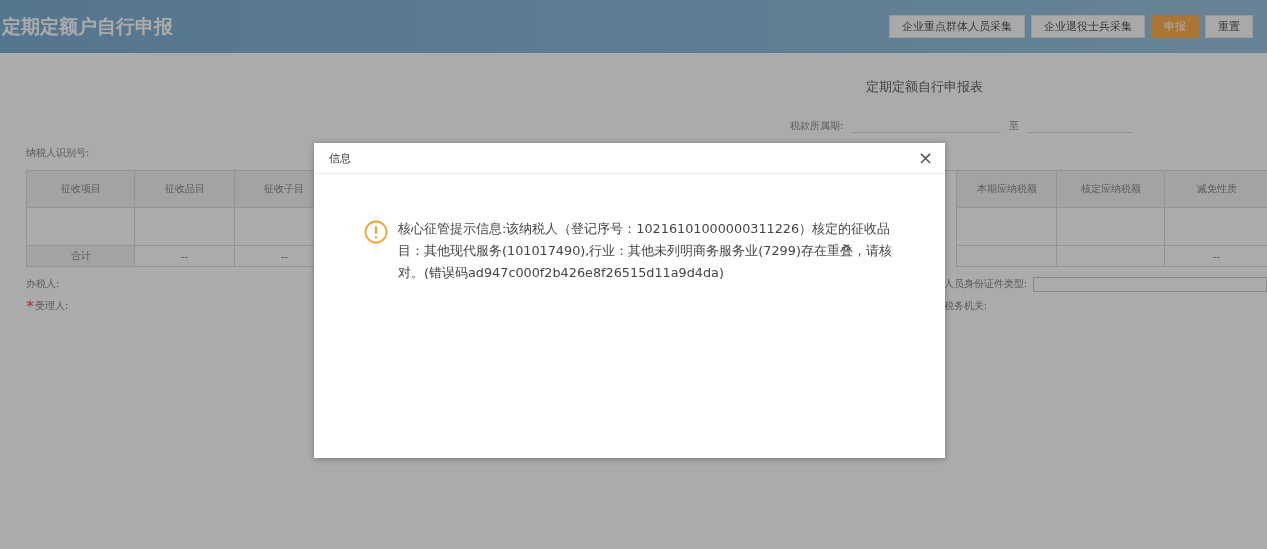  Describe the element at coordinates (925, 158) in the screenshot. I see `close-button: ×` at that location.